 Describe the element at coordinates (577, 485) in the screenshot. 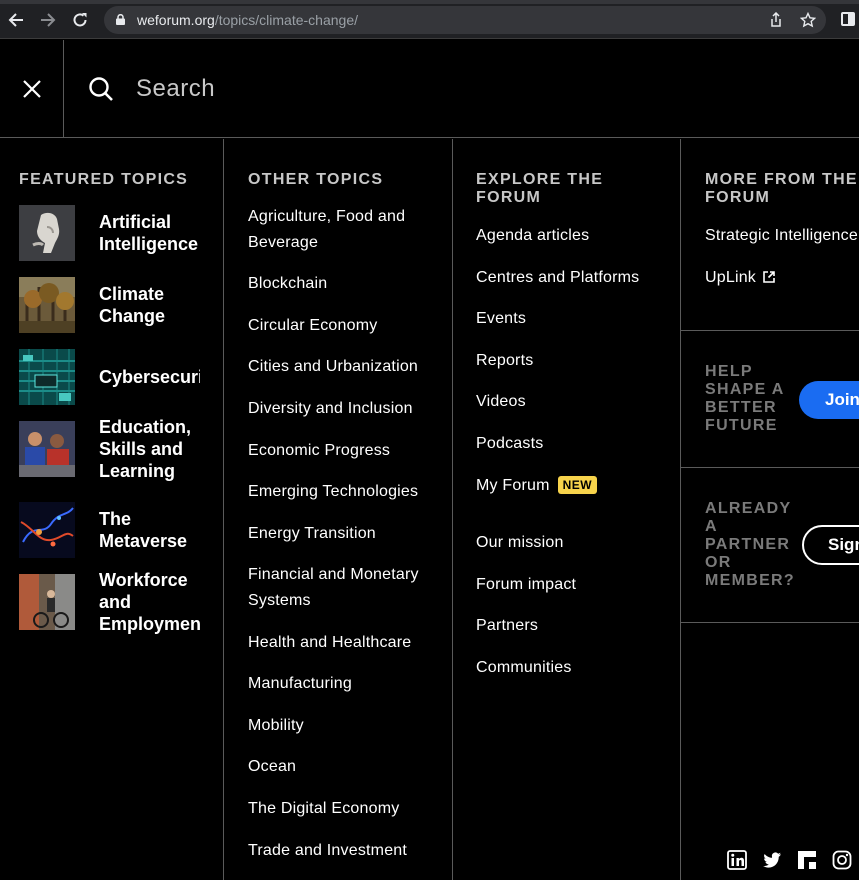

I see `new-badge: NEW` at that location.